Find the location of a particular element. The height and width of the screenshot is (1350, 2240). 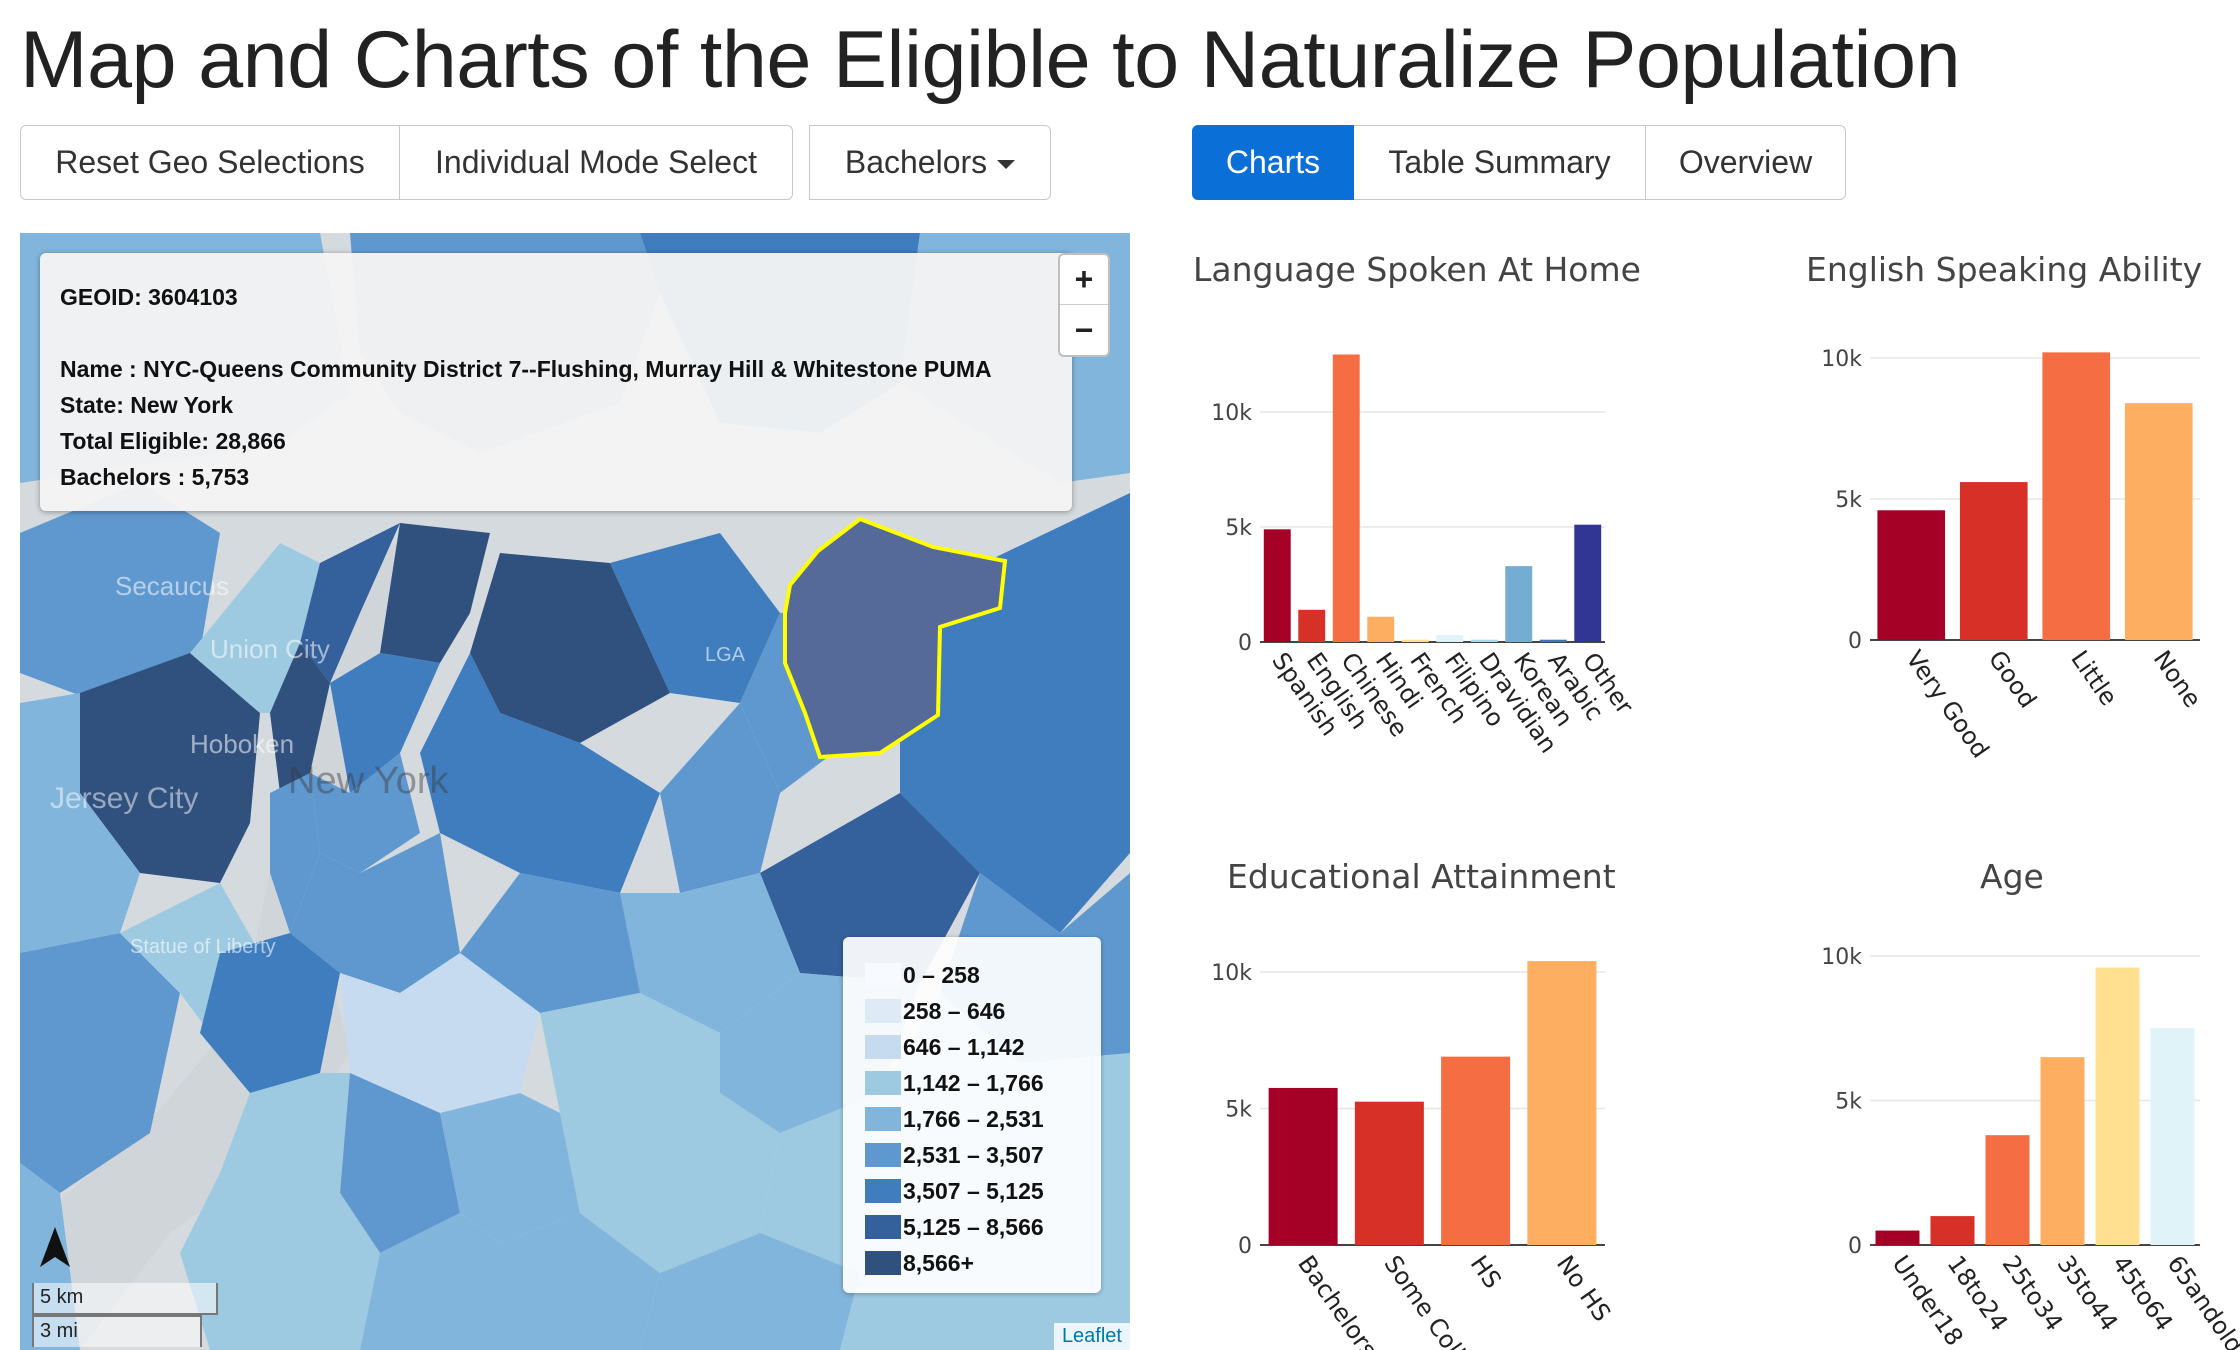

zoom-control: + − is located at coordinates (1084, 305).